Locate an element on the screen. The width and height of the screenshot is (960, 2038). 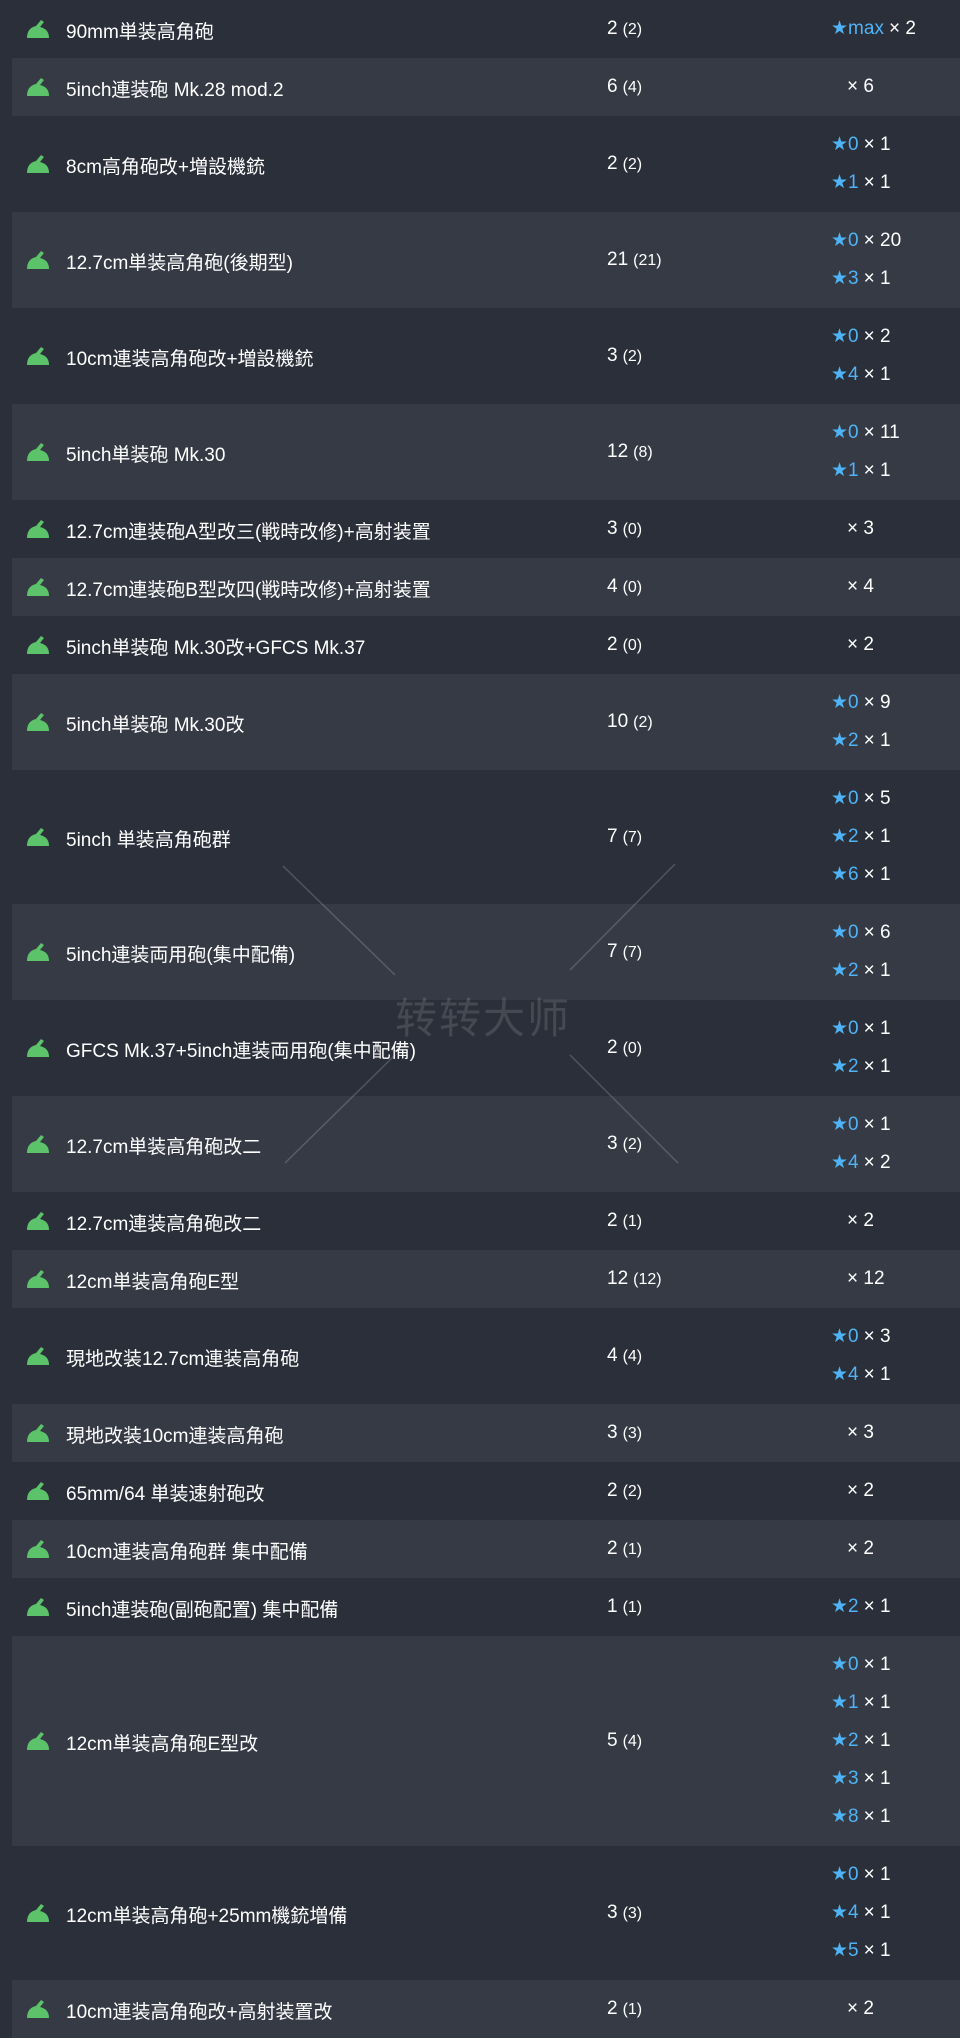
count-total: 10 is located at coordinates (618, 721).